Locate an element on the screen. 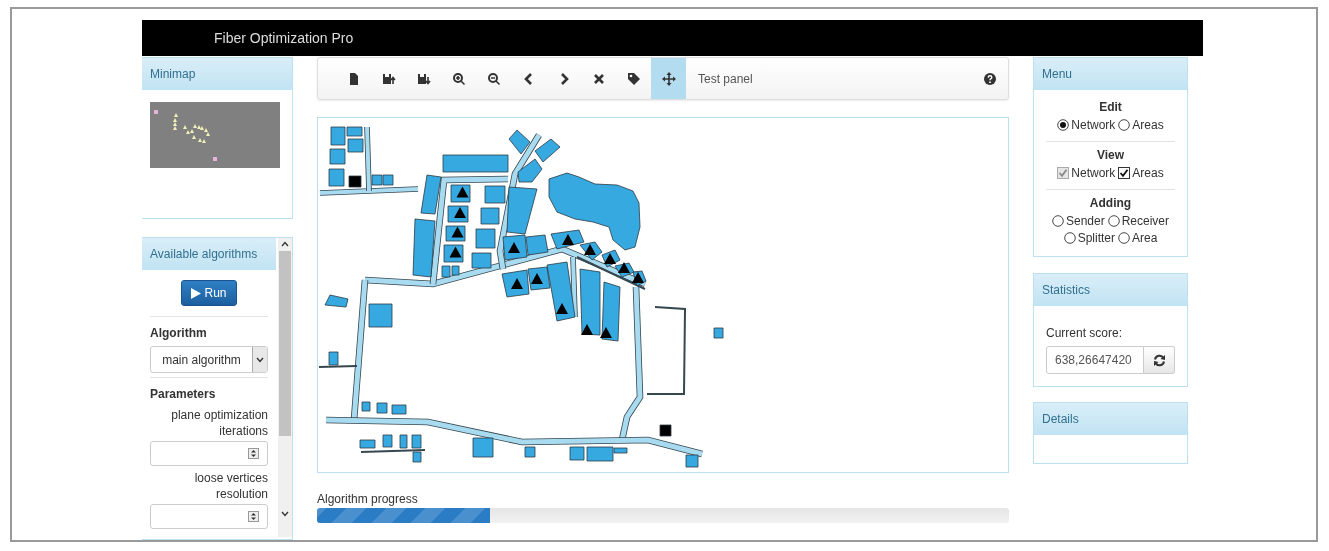 Image resolution: width=1329 pixels, height=551 pixels. move-icon is located at coordinates (668, 78).